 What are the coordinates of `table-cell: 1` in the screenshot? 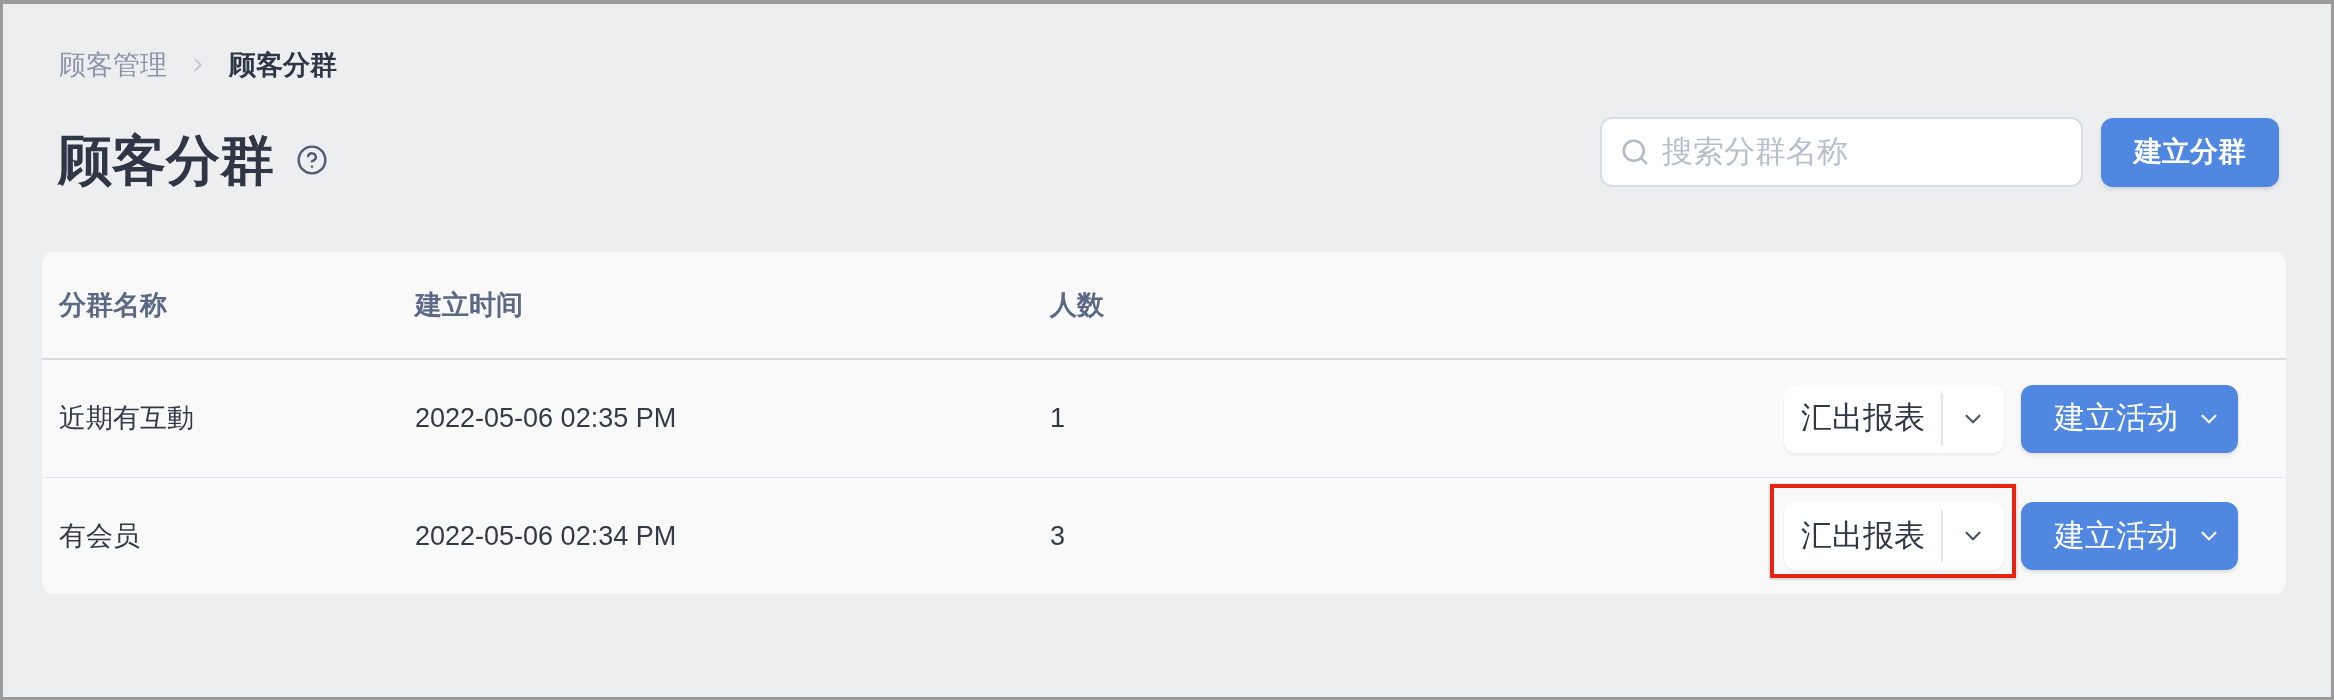 It's located at (1058, 418).